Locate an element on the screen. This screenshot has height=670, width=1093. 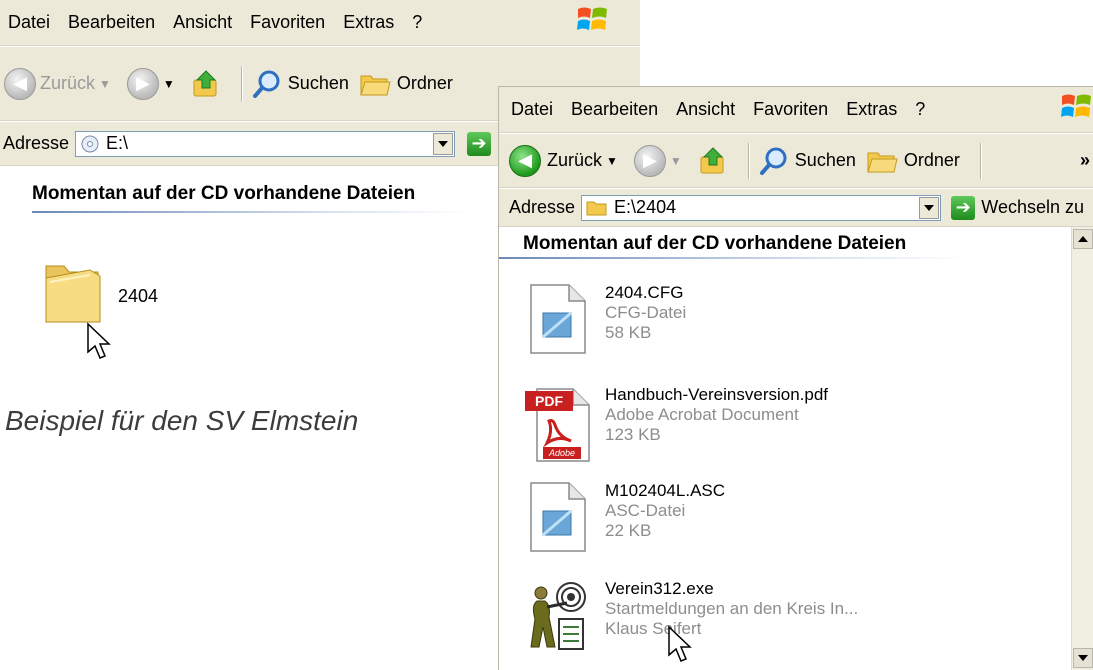
file-type: Adobe Acrobat Document is located at coordinates (702, 414).